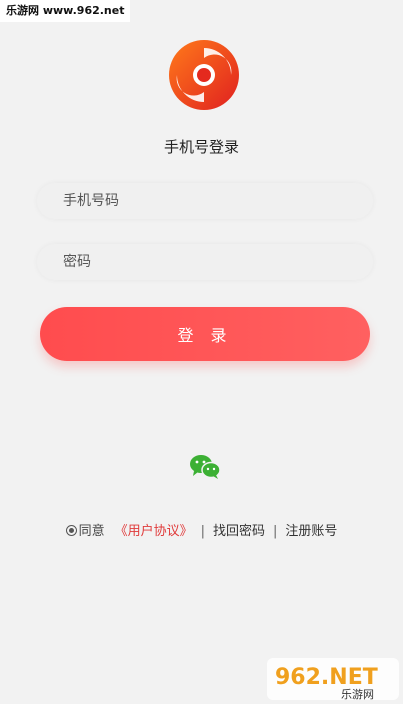 The image size is (403, 704). Describe the element at coordinates (311, 531) in the screenshot. I see `register-link: 注册账号` at that location.